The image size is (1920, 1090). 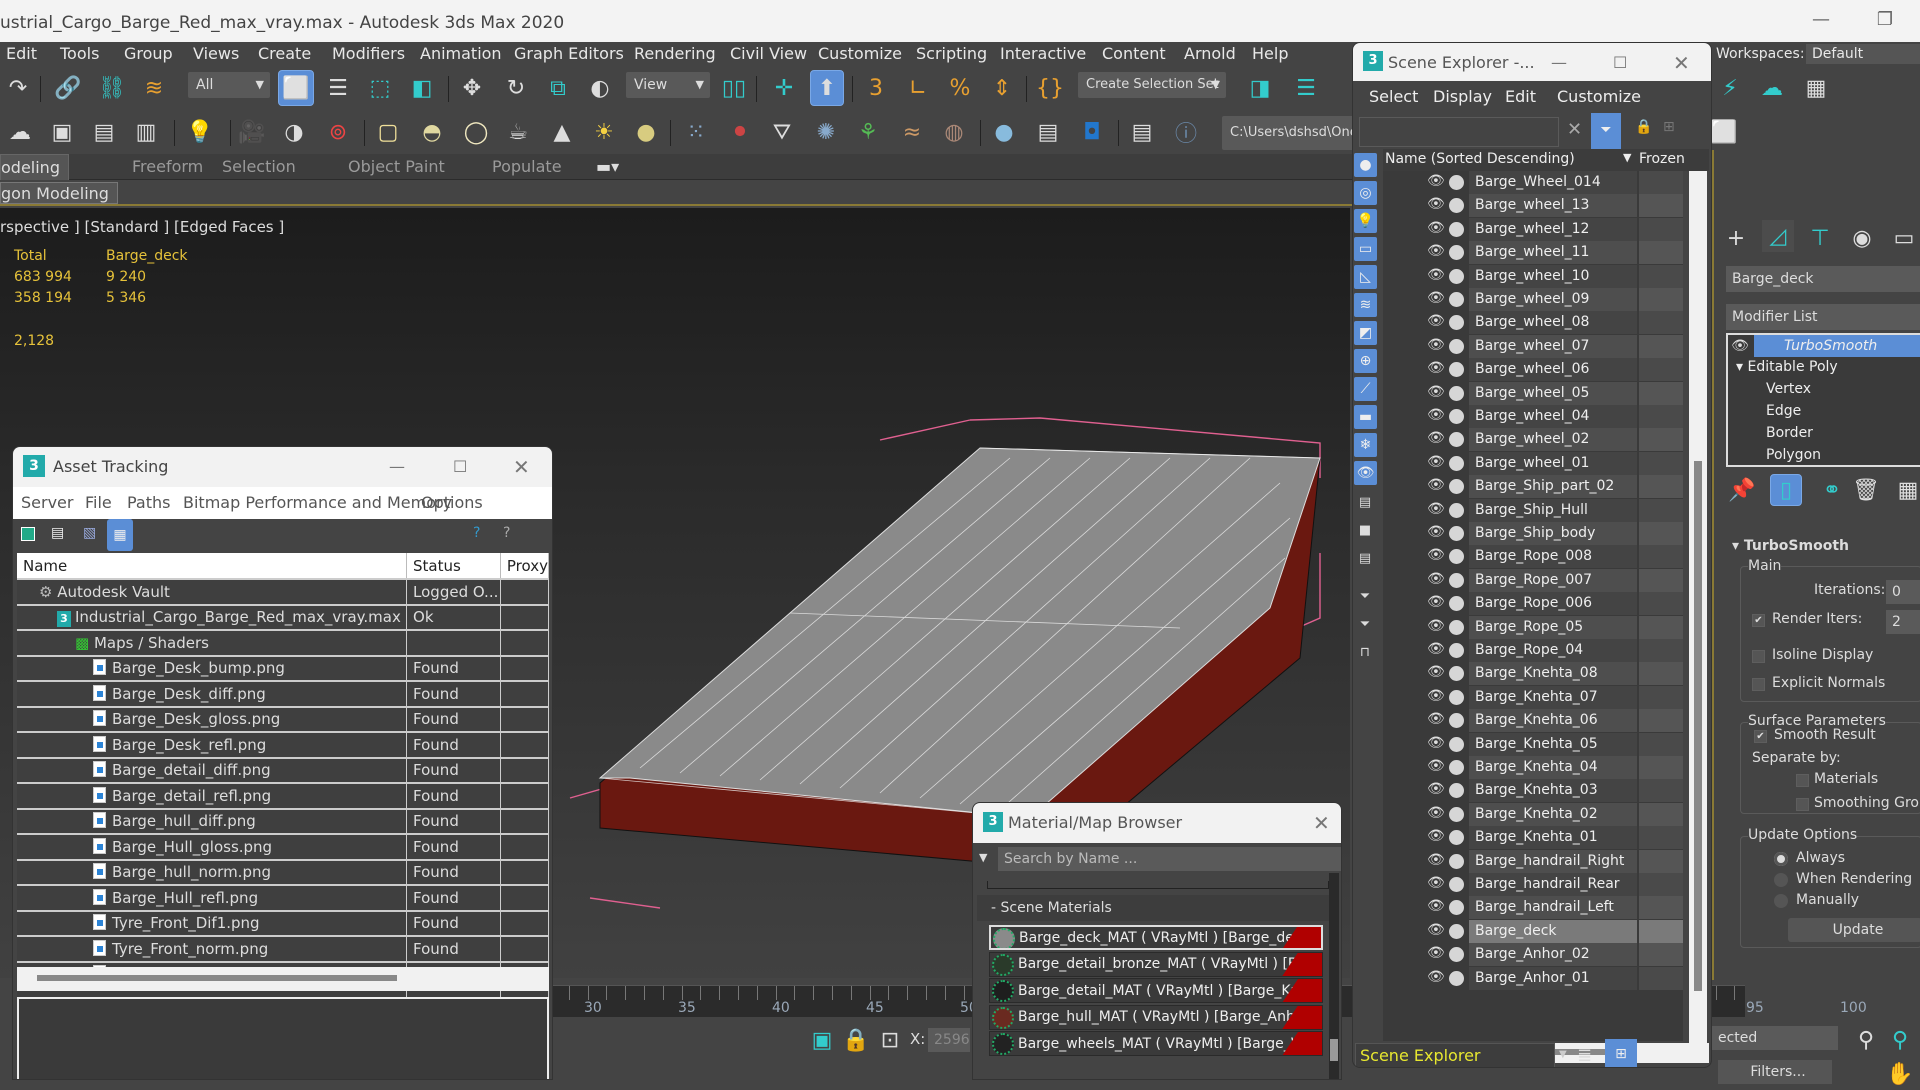 What do you see at coordinates (525, 566) in the screenshot?
I see `column-proxy: Proxy` at bounding box center [525, 566].